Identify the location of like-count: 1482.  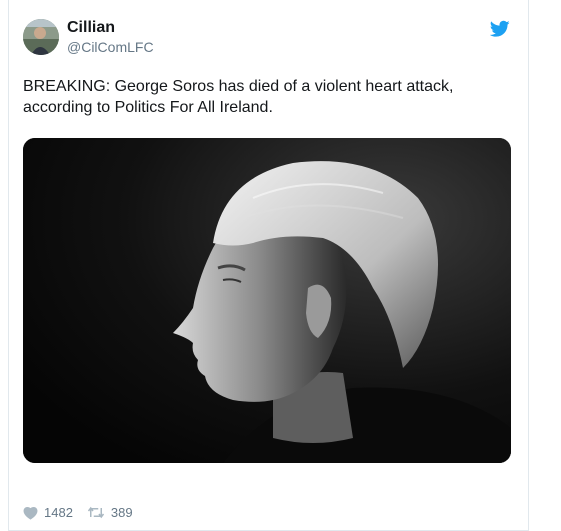
(58, 512).